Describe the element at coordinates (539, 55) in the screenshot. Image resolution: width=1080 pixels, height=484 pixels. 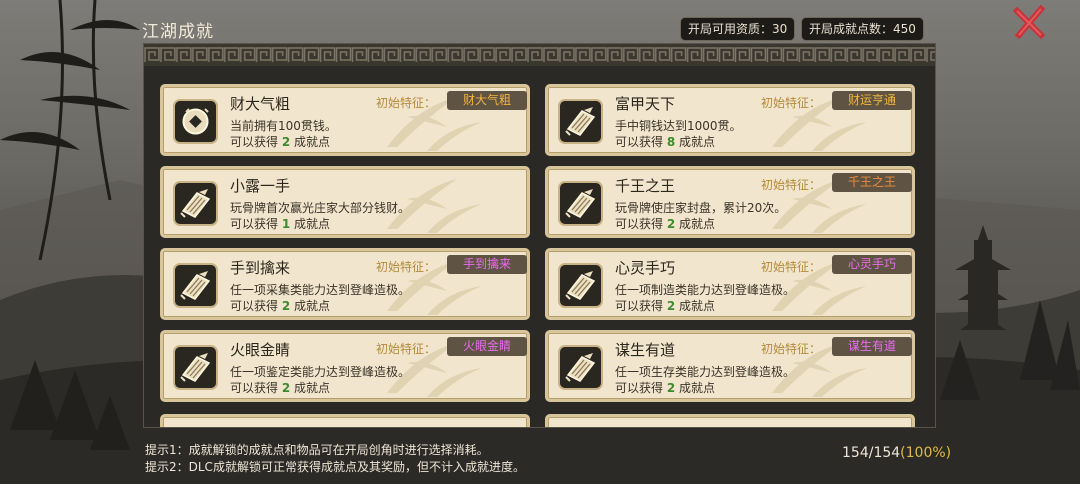
I see `meander-border` at that location.